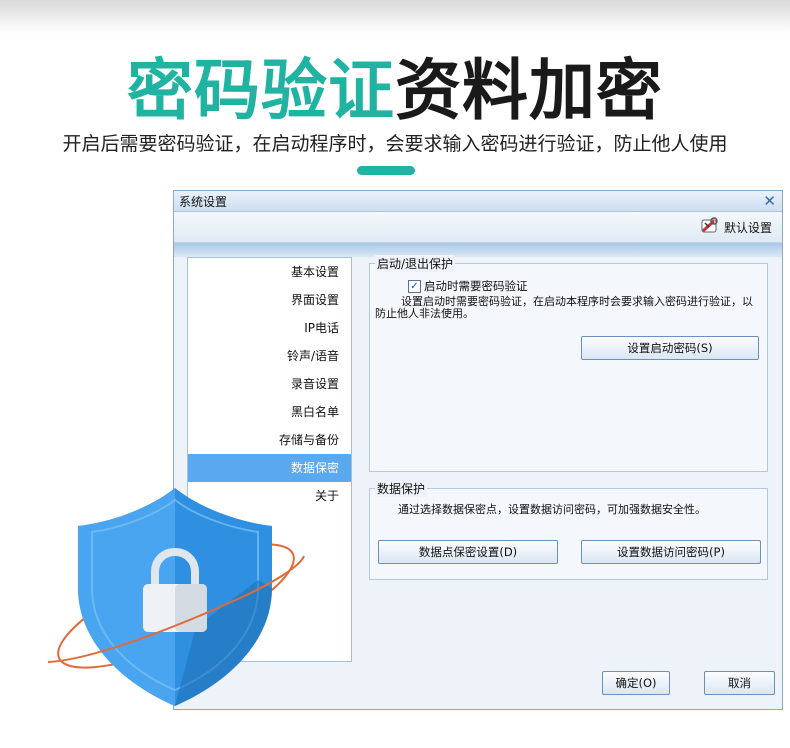 Image resolution: width=790 pixels, height=748 pixels. What do you see at coordinates (710, 227) in the screenshot?
I see `wrench-tools-icon` at bounding box center [710, 227].